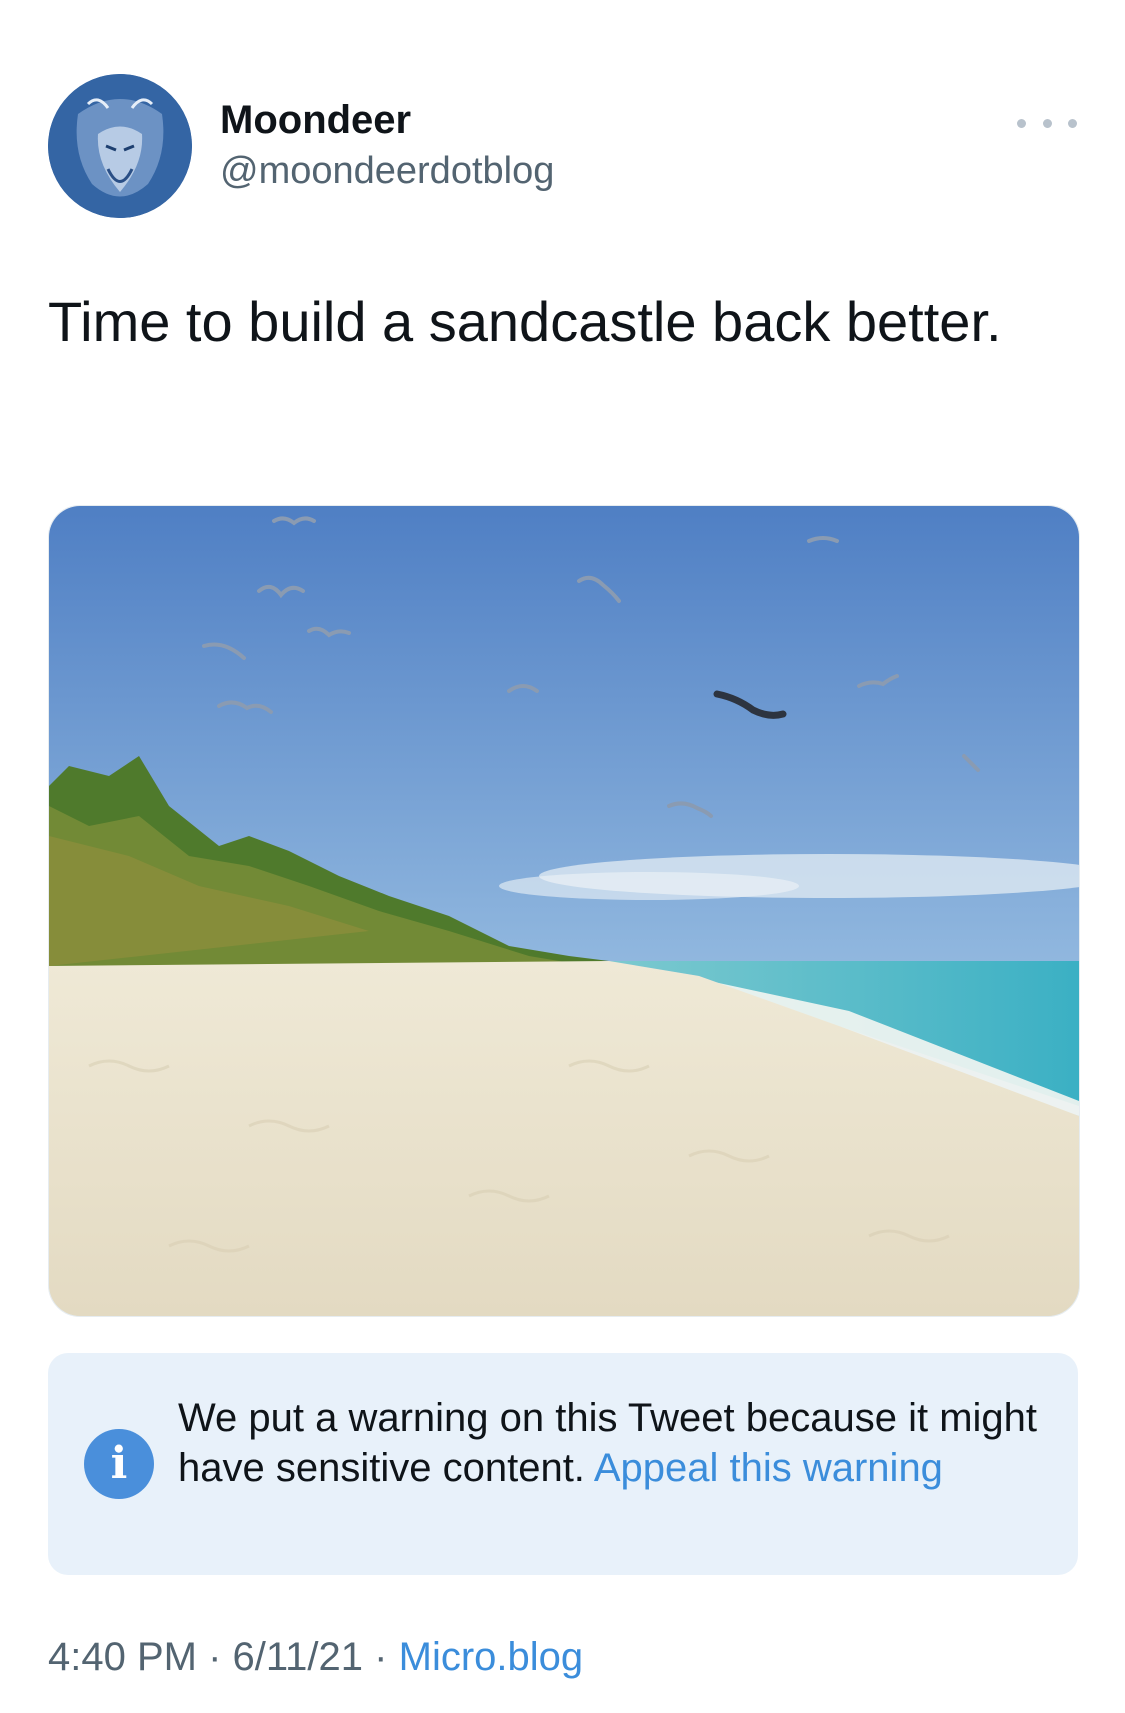  What do you see at coordinates (119, 1464) in the screenshot?
I see `info-icon: i` at bounding box center [119, 1464].